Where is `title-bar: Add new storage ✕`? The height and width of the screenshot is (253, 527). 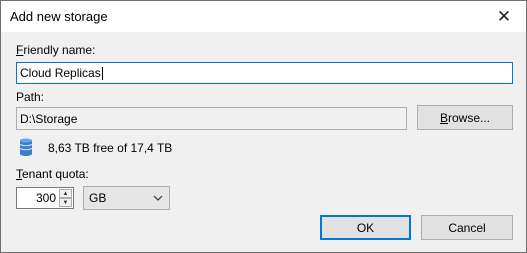 title-bar: Add new storage ✕ is located at coordinates (263, 16).